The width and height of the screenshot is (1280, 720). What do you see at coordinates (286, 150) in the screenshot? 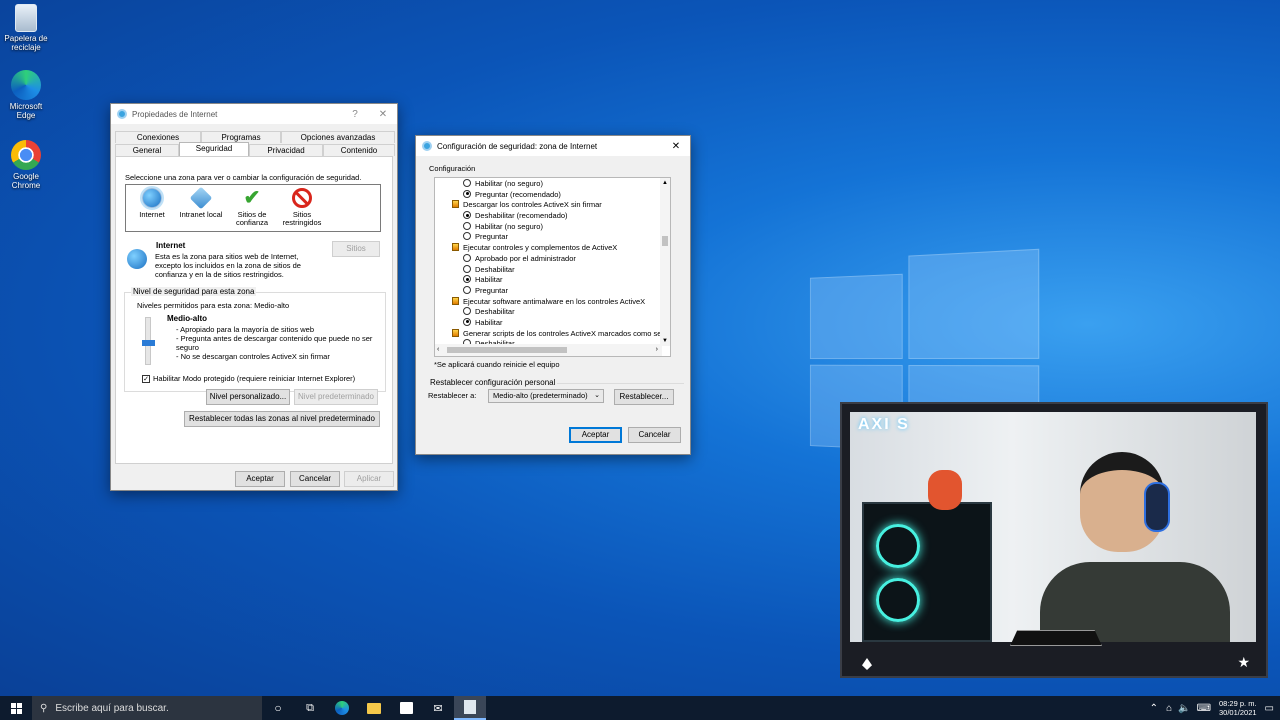
I see `tab-privacidad: Privacidad` at bounding box center [286, 150].